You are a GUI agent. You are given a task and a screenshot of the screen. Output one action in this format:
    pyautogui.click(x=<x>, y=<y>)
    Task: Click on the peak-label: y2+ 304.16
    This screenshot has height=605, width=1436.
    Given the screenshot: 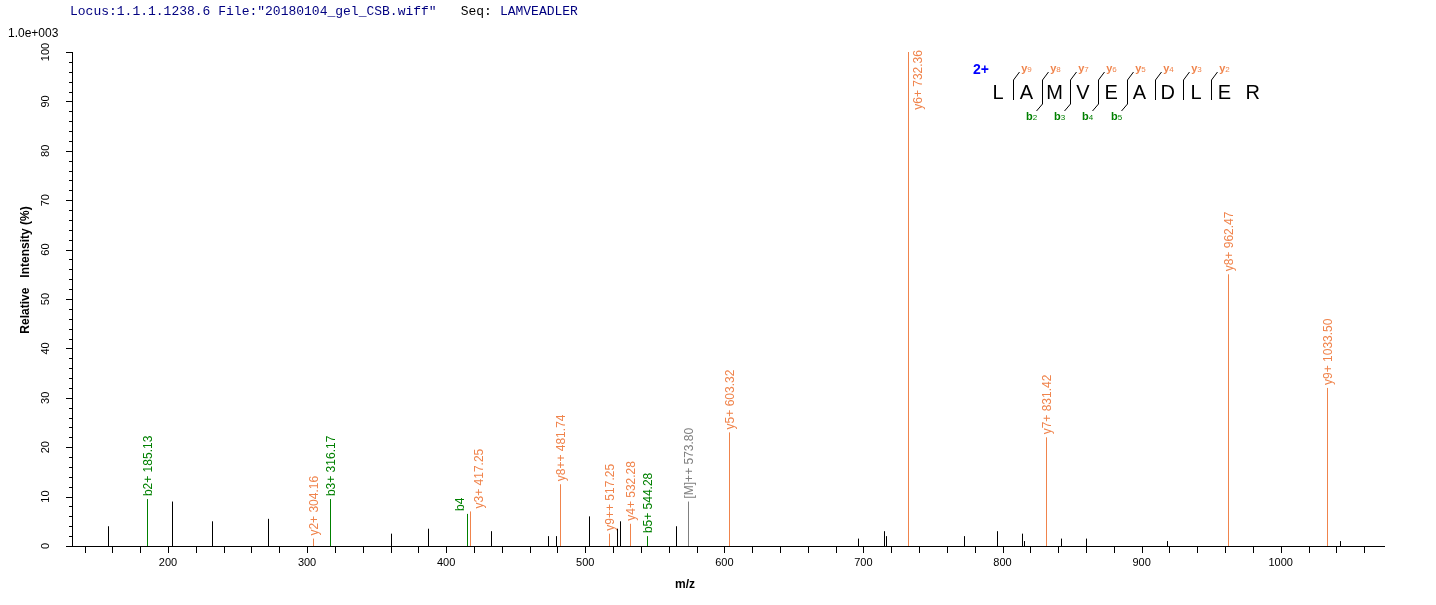 What is the action you would take?
    pyautogui.click(x=314, y=505)
    